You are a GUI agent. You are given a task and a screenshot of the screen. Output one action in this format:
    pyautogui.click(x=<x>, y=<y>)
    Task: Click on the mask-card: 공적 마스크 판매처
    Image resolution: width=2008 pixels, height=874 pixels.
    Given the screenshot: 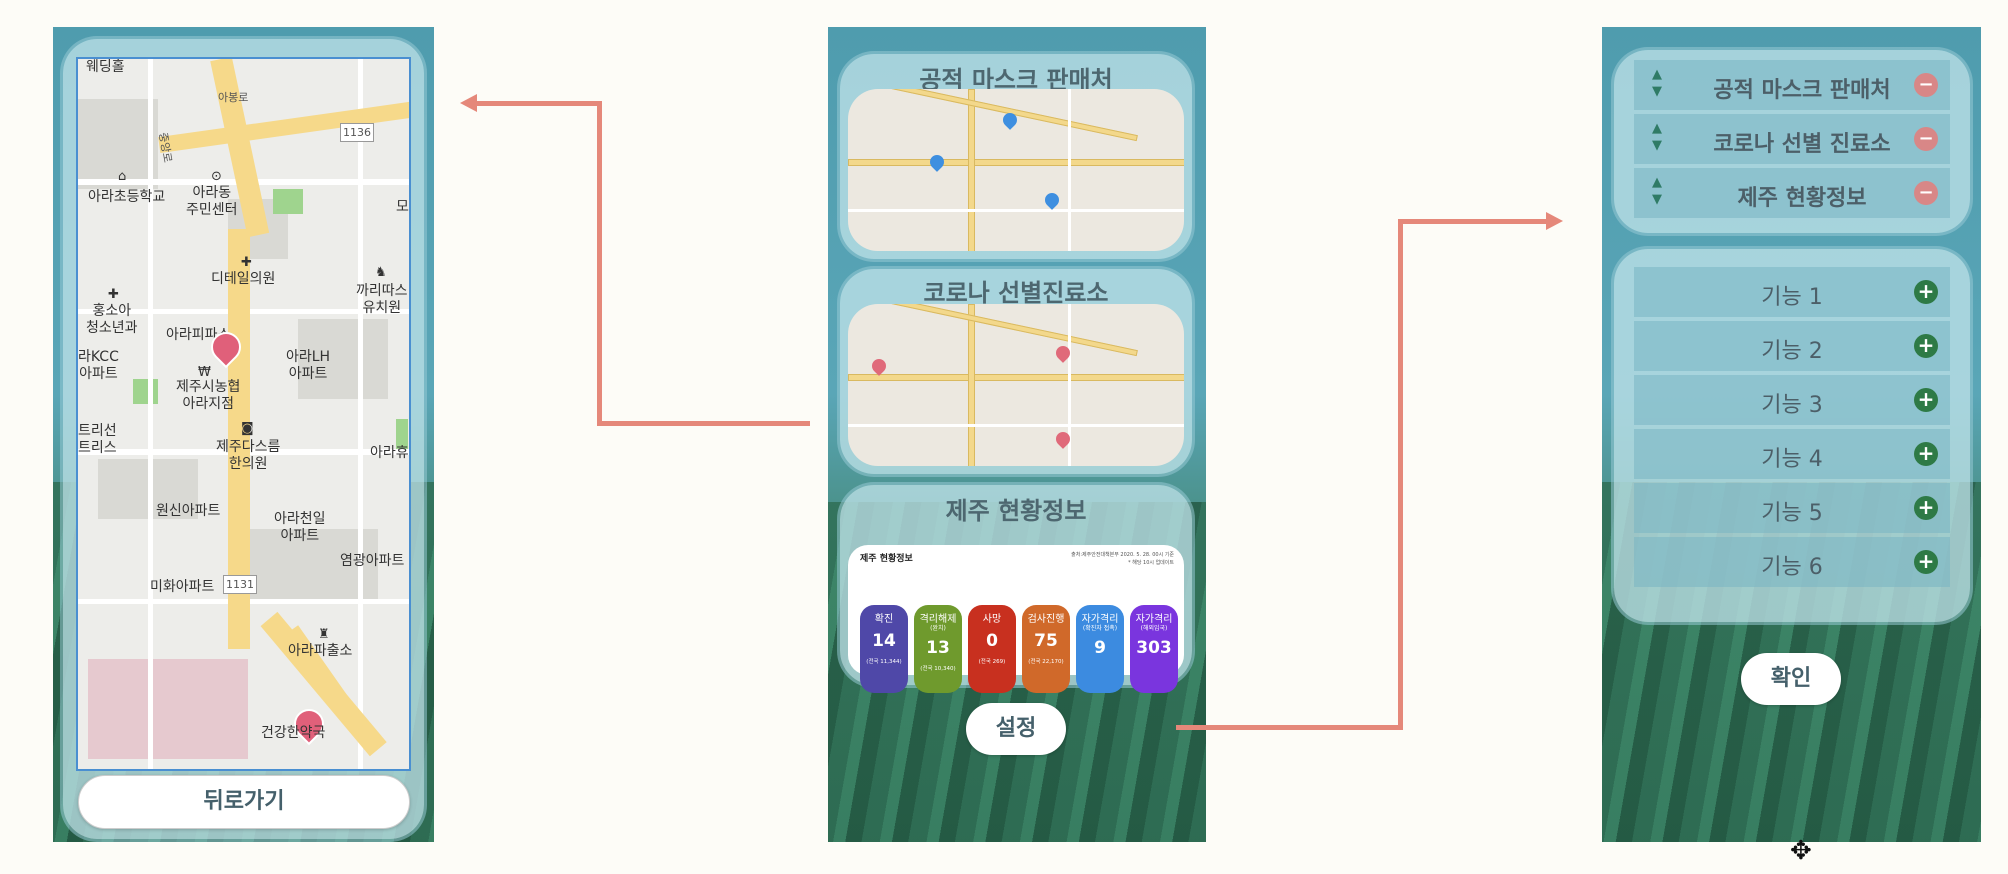 What is the action you would take?
    pyautogui.click(x=1016, y=156)
    